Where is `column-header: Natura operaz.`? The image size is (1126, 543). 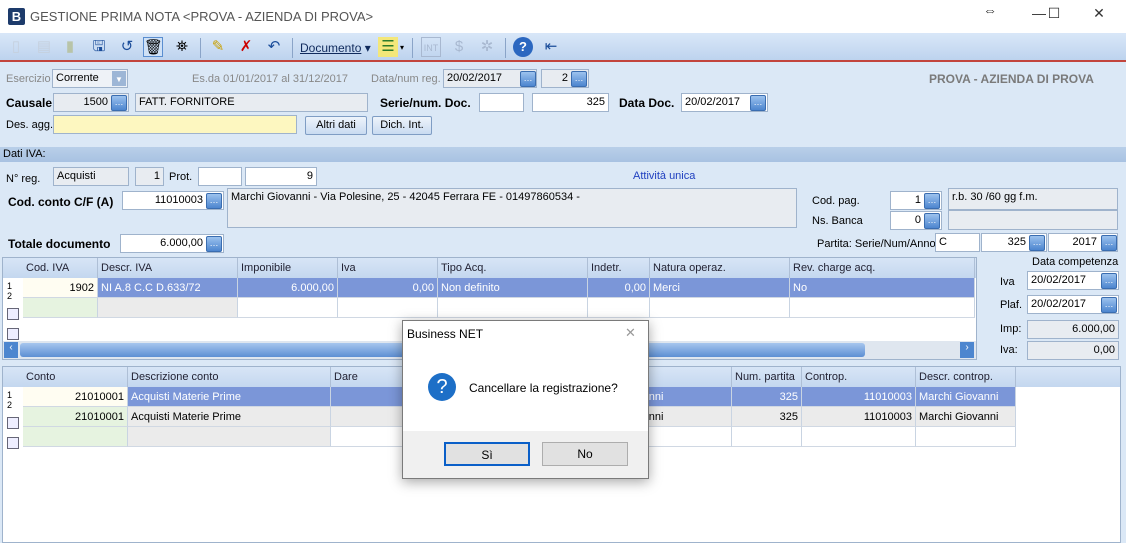
column-header: Natura operaz. is located at coordinates (720, 268).